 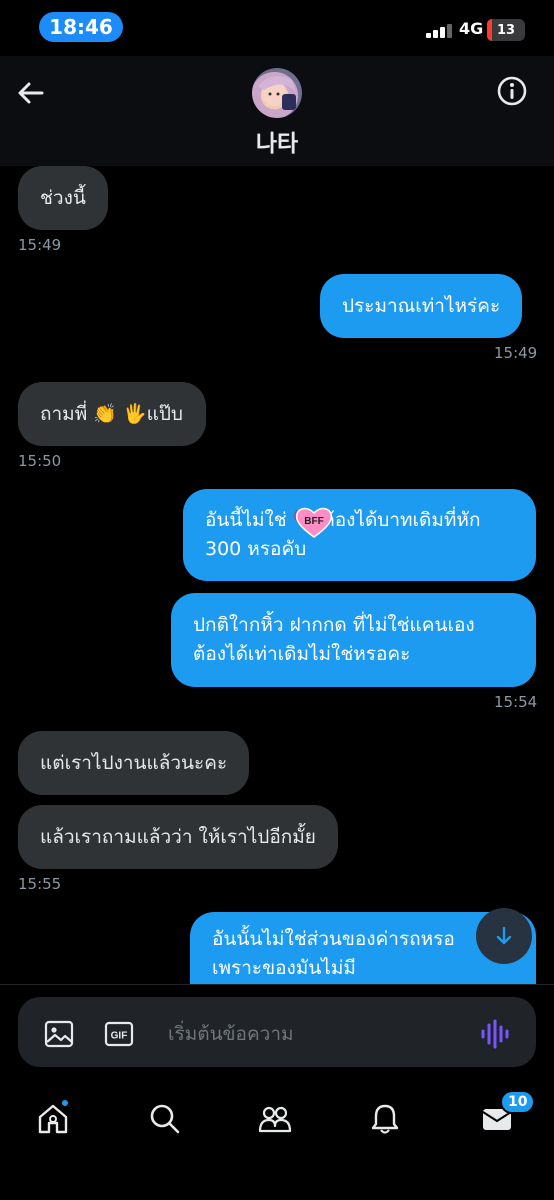 I want to click on back-button, so click(x=31, y=93).